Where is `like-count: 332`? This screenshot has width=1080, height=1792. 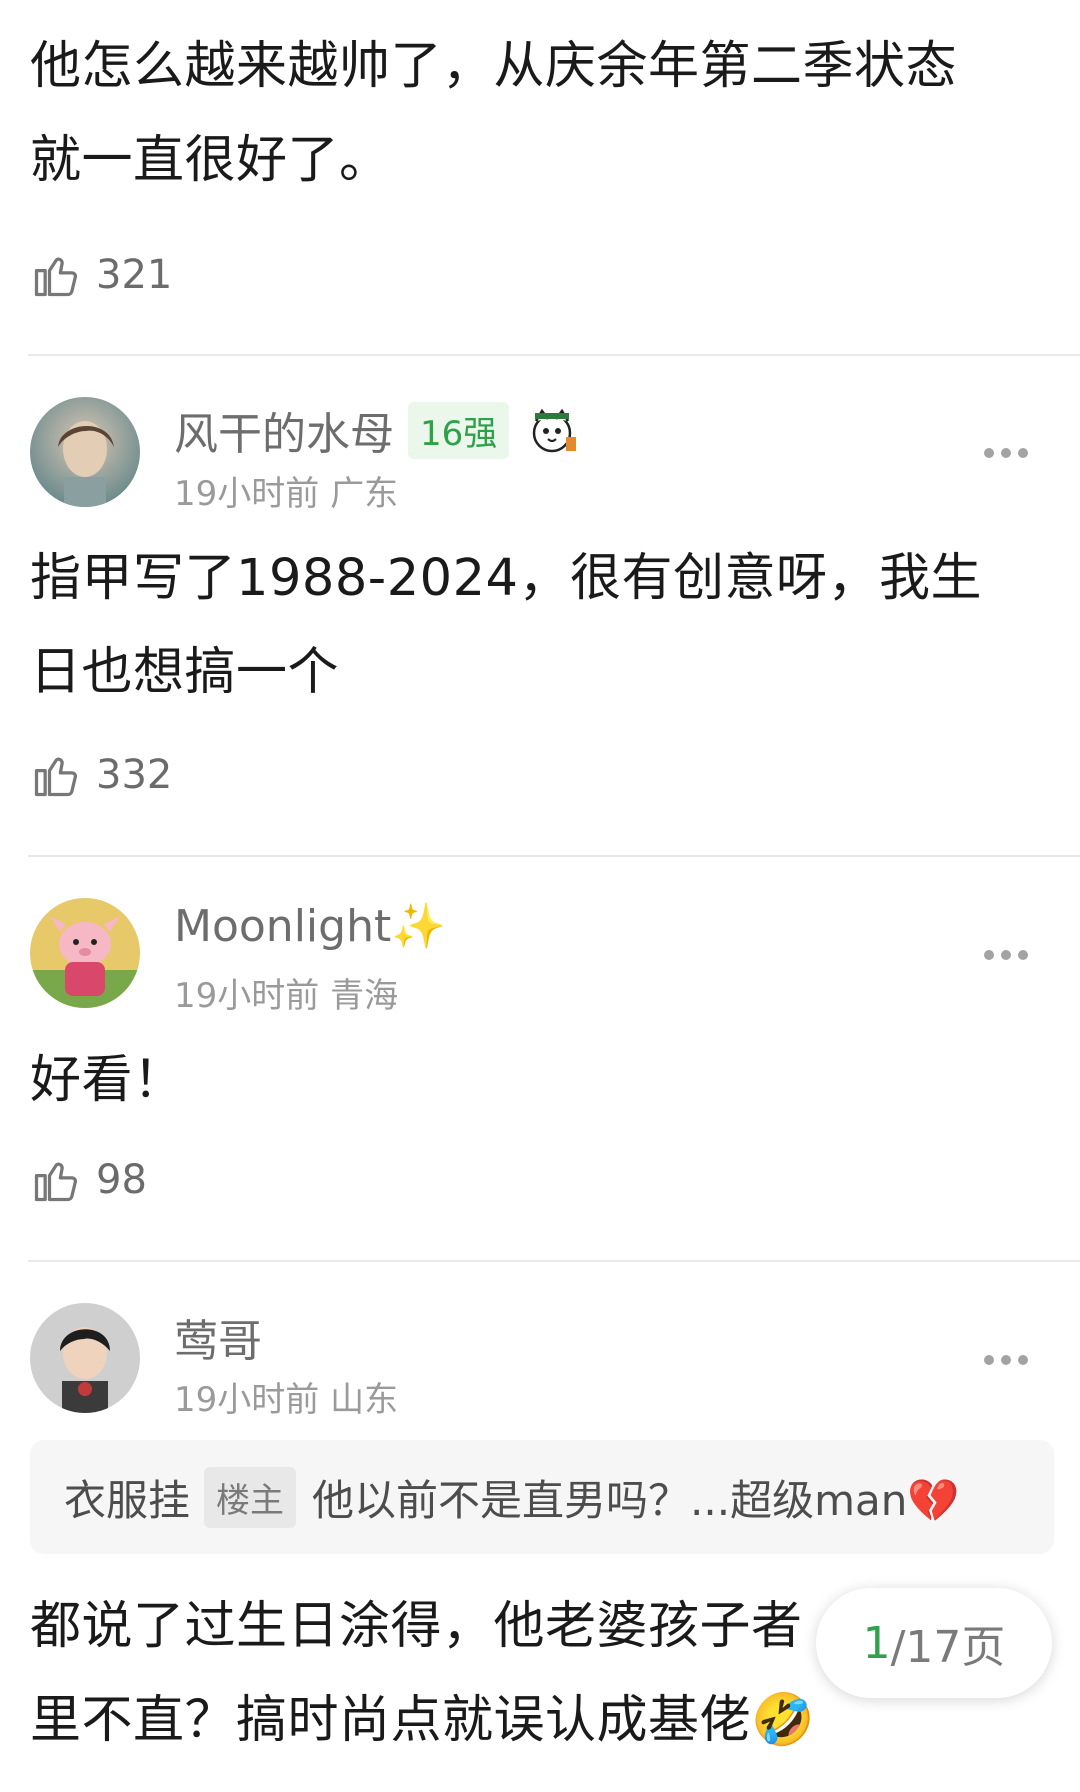
like-count: 332 is located at coordinates (134, 775).